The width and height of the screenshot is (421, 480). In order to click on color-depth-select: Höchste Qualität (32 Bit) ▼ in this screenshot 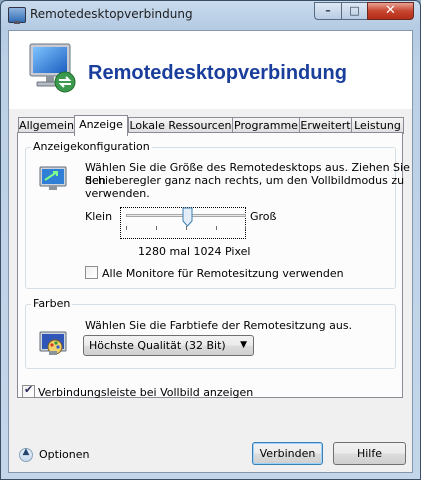, I will do `click(168, 345)`.